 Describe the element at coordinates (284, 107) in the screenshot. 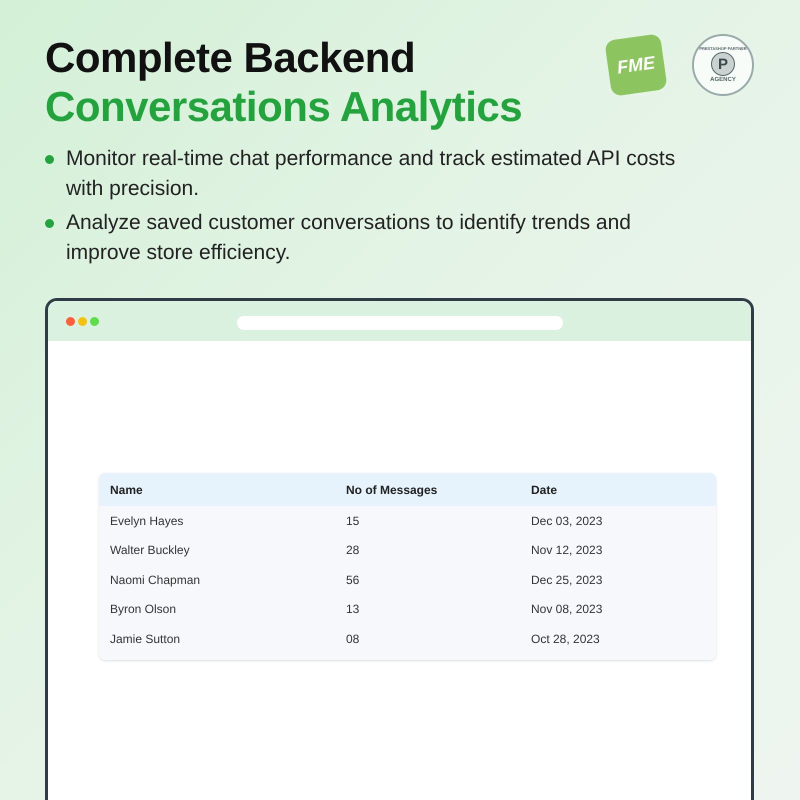

I see `heading-highlight: Conversations Analytics` at that location.